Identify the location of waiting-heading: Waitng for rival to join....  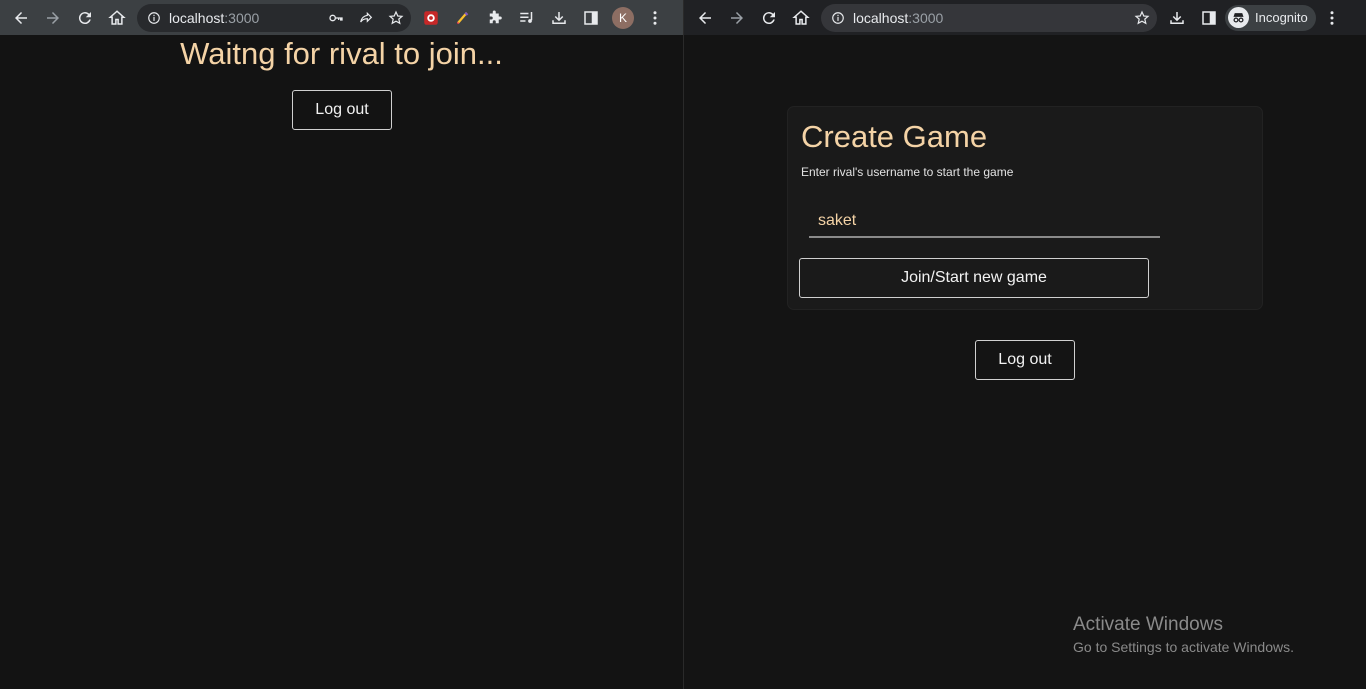
(341, 53).